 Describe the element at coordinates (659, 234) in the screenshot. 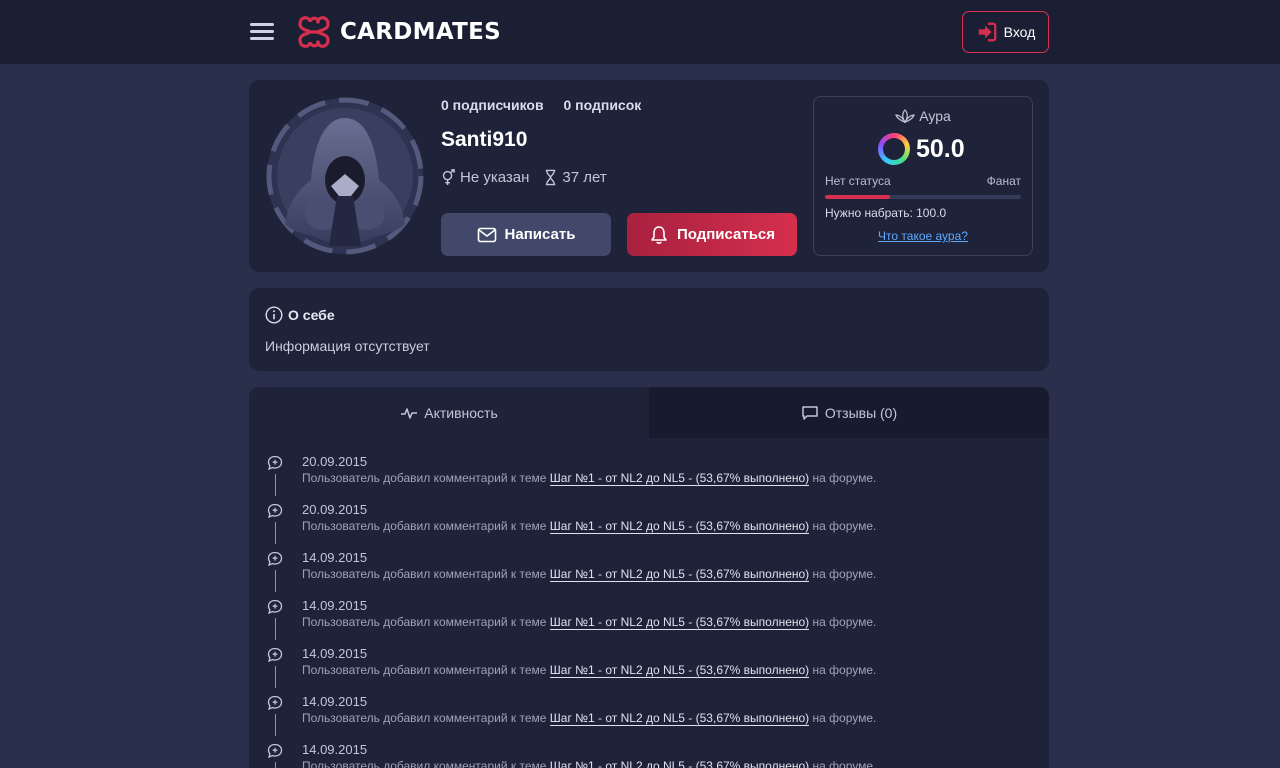

I see `bell-icon` at that location.